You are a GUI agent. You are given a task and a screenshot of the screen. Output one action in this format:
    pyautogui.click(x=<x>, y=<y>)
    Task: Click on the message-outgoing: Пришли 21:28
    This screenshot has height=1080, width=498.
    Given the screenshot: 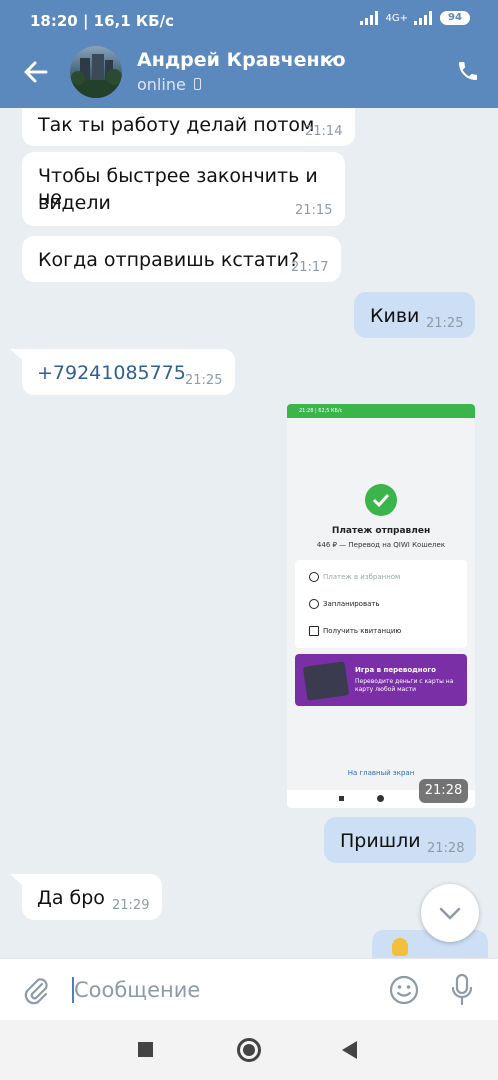 What is the action you would take?
    pyautogui.click(x=400, y=840)
    